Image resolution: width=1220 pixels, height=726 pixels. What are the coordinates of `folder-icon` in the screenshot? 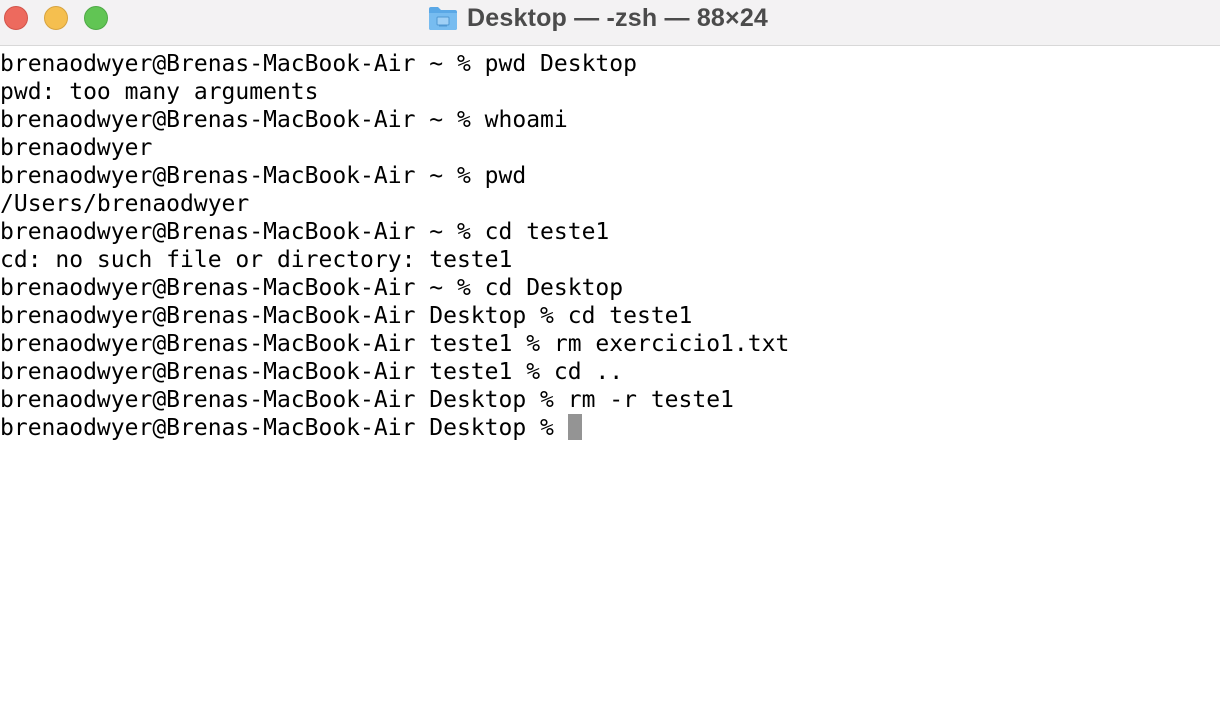 It's located at (443, 18).